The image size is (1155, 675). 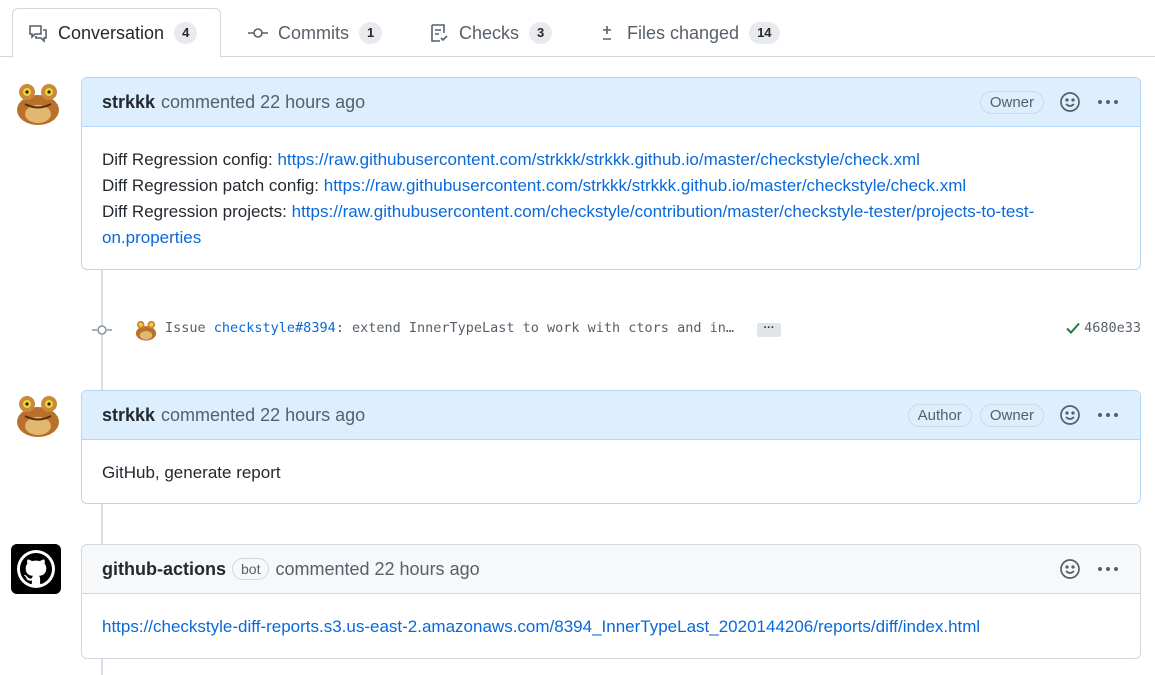 I want to click on tab-label: Commits, so click(x=313, y=32).